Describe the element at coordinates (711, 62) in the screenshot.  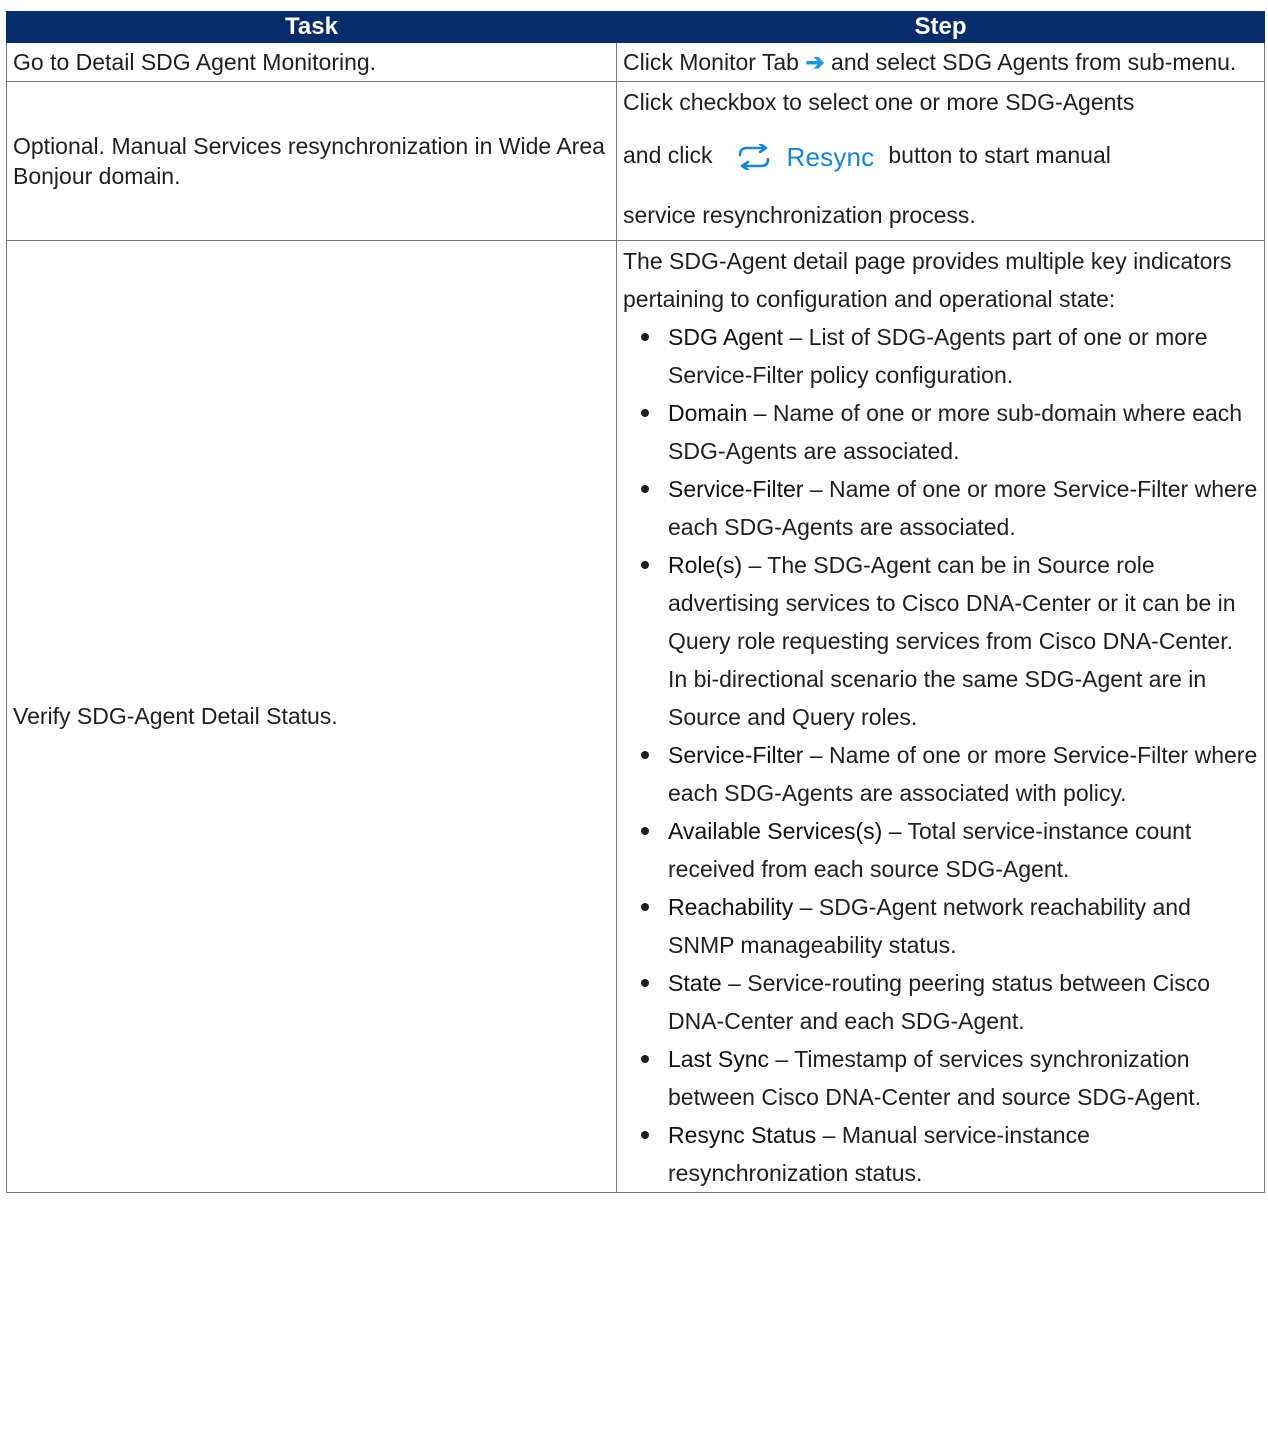
I see `step-text: Click Monitor Tab` at that location.